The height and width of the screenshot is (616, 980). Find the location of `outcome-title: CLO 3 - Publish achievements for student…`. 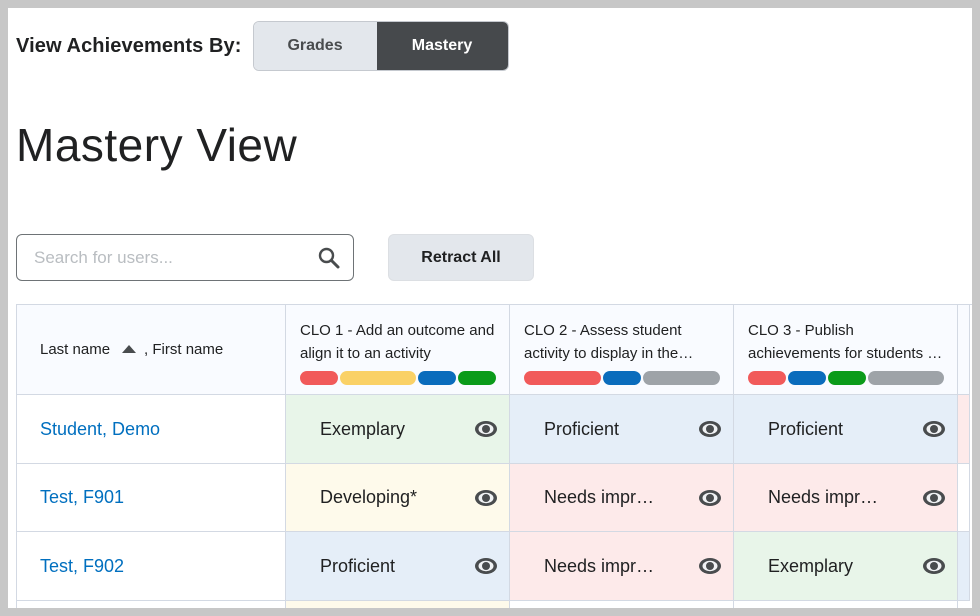

outcome-title: CLO 3 - Publish achievements for student… is located at coordinates (844, 342).